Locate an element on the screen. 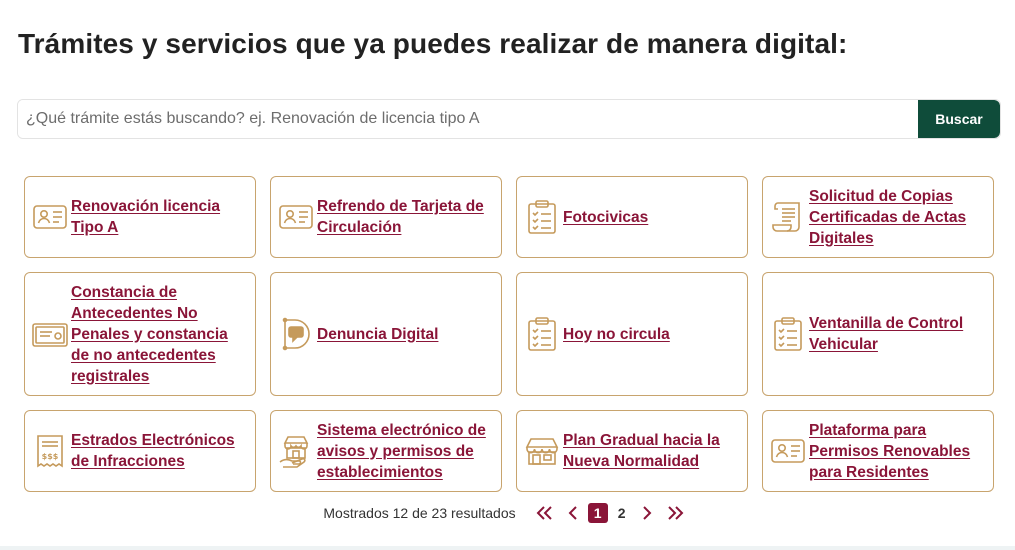  service-card-plan-gradual: Plan Gradual hacia la Nueva Normalidad is located at coordinates (632, 451).